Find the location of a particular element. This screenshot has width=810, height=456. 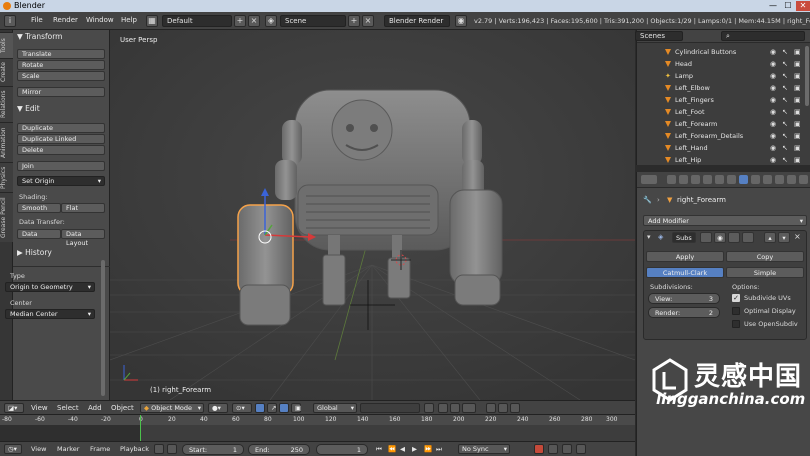

snap-element-icon is located at coordinates (455, 408).